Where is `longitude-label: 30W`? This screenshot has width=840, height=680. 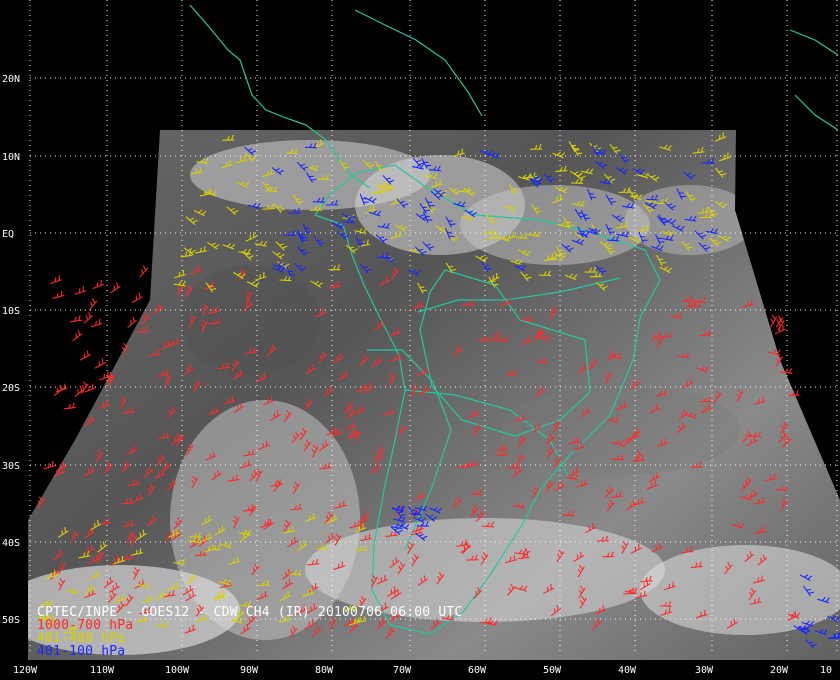
longitude-label: 30W is located at coordinates (704, 670).